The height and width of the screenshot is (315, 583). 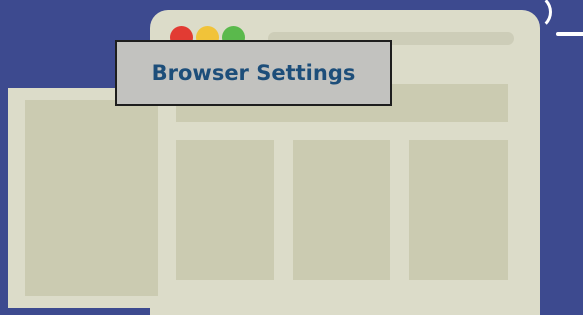 I want to click on title-label-box: Browser Settings, so click(x=253, y=73).